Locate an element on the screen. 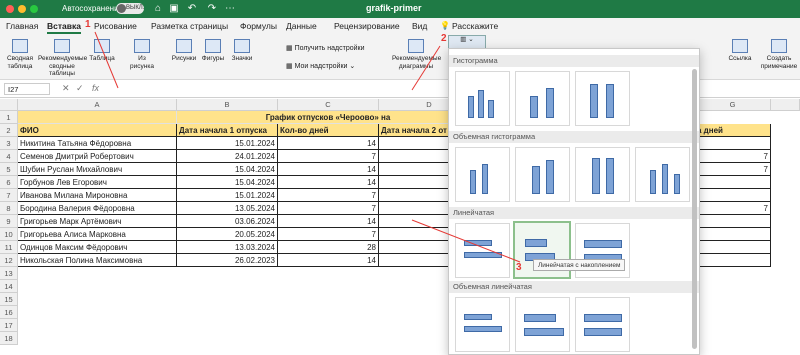 The width and height of the screenshot is (800, 355). tell-me-input: Расскажите is located at coordinates (475, 26).